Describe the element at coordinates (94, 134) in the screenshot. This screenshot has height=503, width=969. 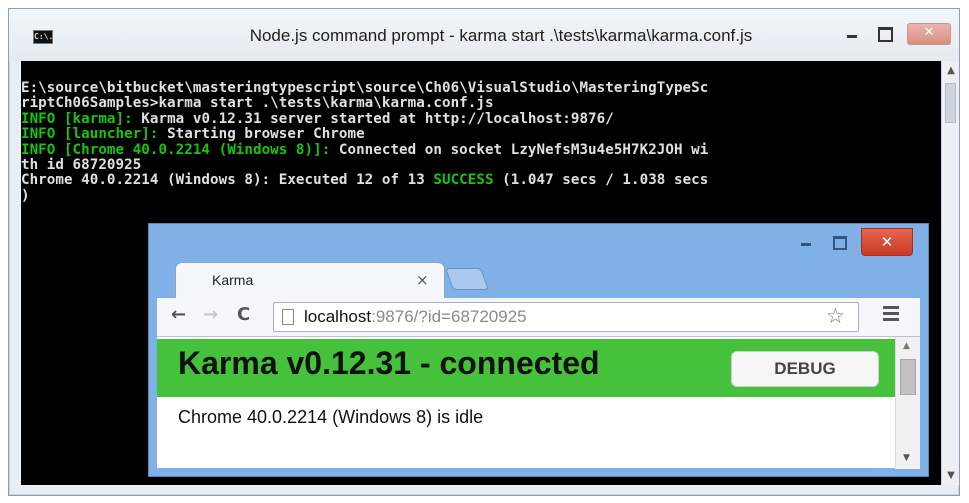
I see `console-green-text: INFO [launcher]:` at that location.